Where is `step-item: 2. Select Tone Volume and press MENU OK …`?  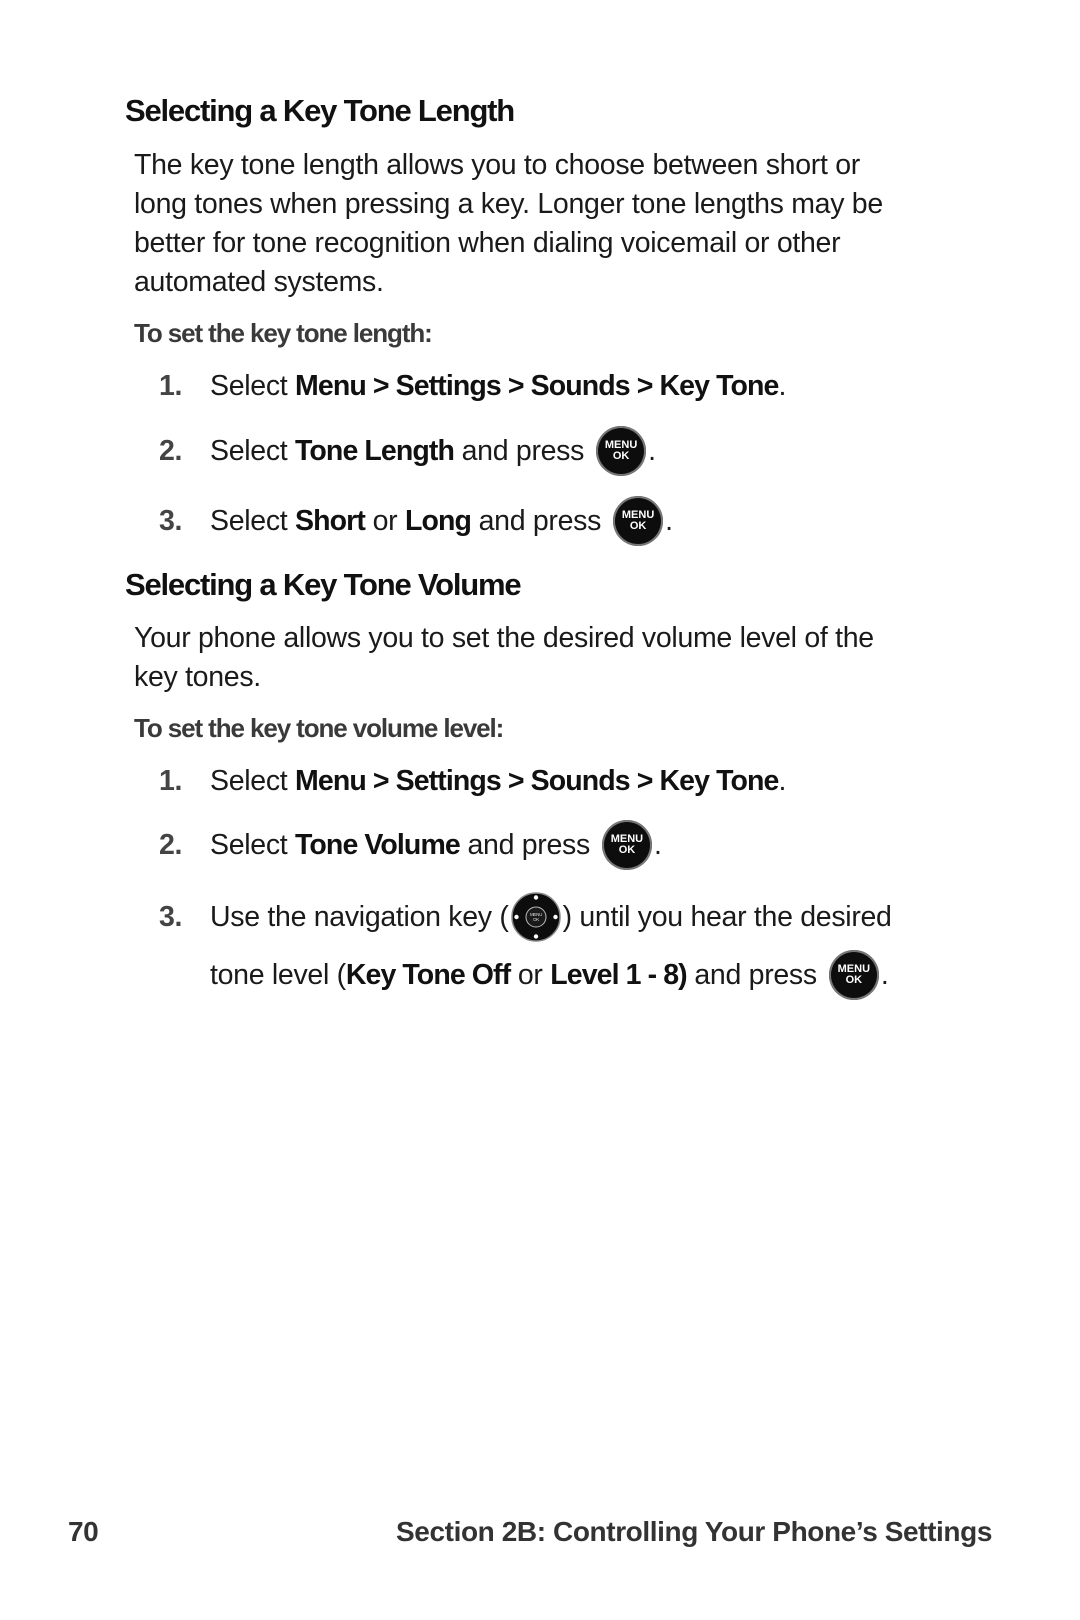
step-item: 2. Select Tone Volume and press MENU OK … is located at coordinates (410, 845).